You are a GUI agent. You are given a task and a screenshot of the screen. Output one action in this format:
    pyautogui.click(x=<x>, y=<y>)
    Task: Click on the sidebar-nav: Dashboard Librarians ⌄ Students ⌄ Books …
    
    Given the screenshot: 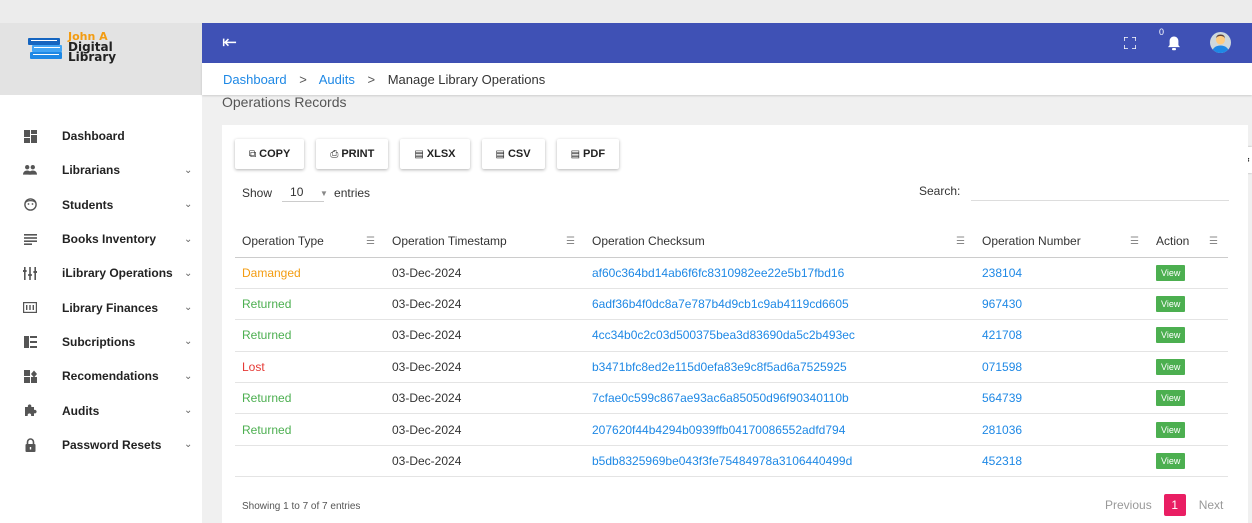 What is the action you would take?
    pyautogui.click(x=101, y=290)
    